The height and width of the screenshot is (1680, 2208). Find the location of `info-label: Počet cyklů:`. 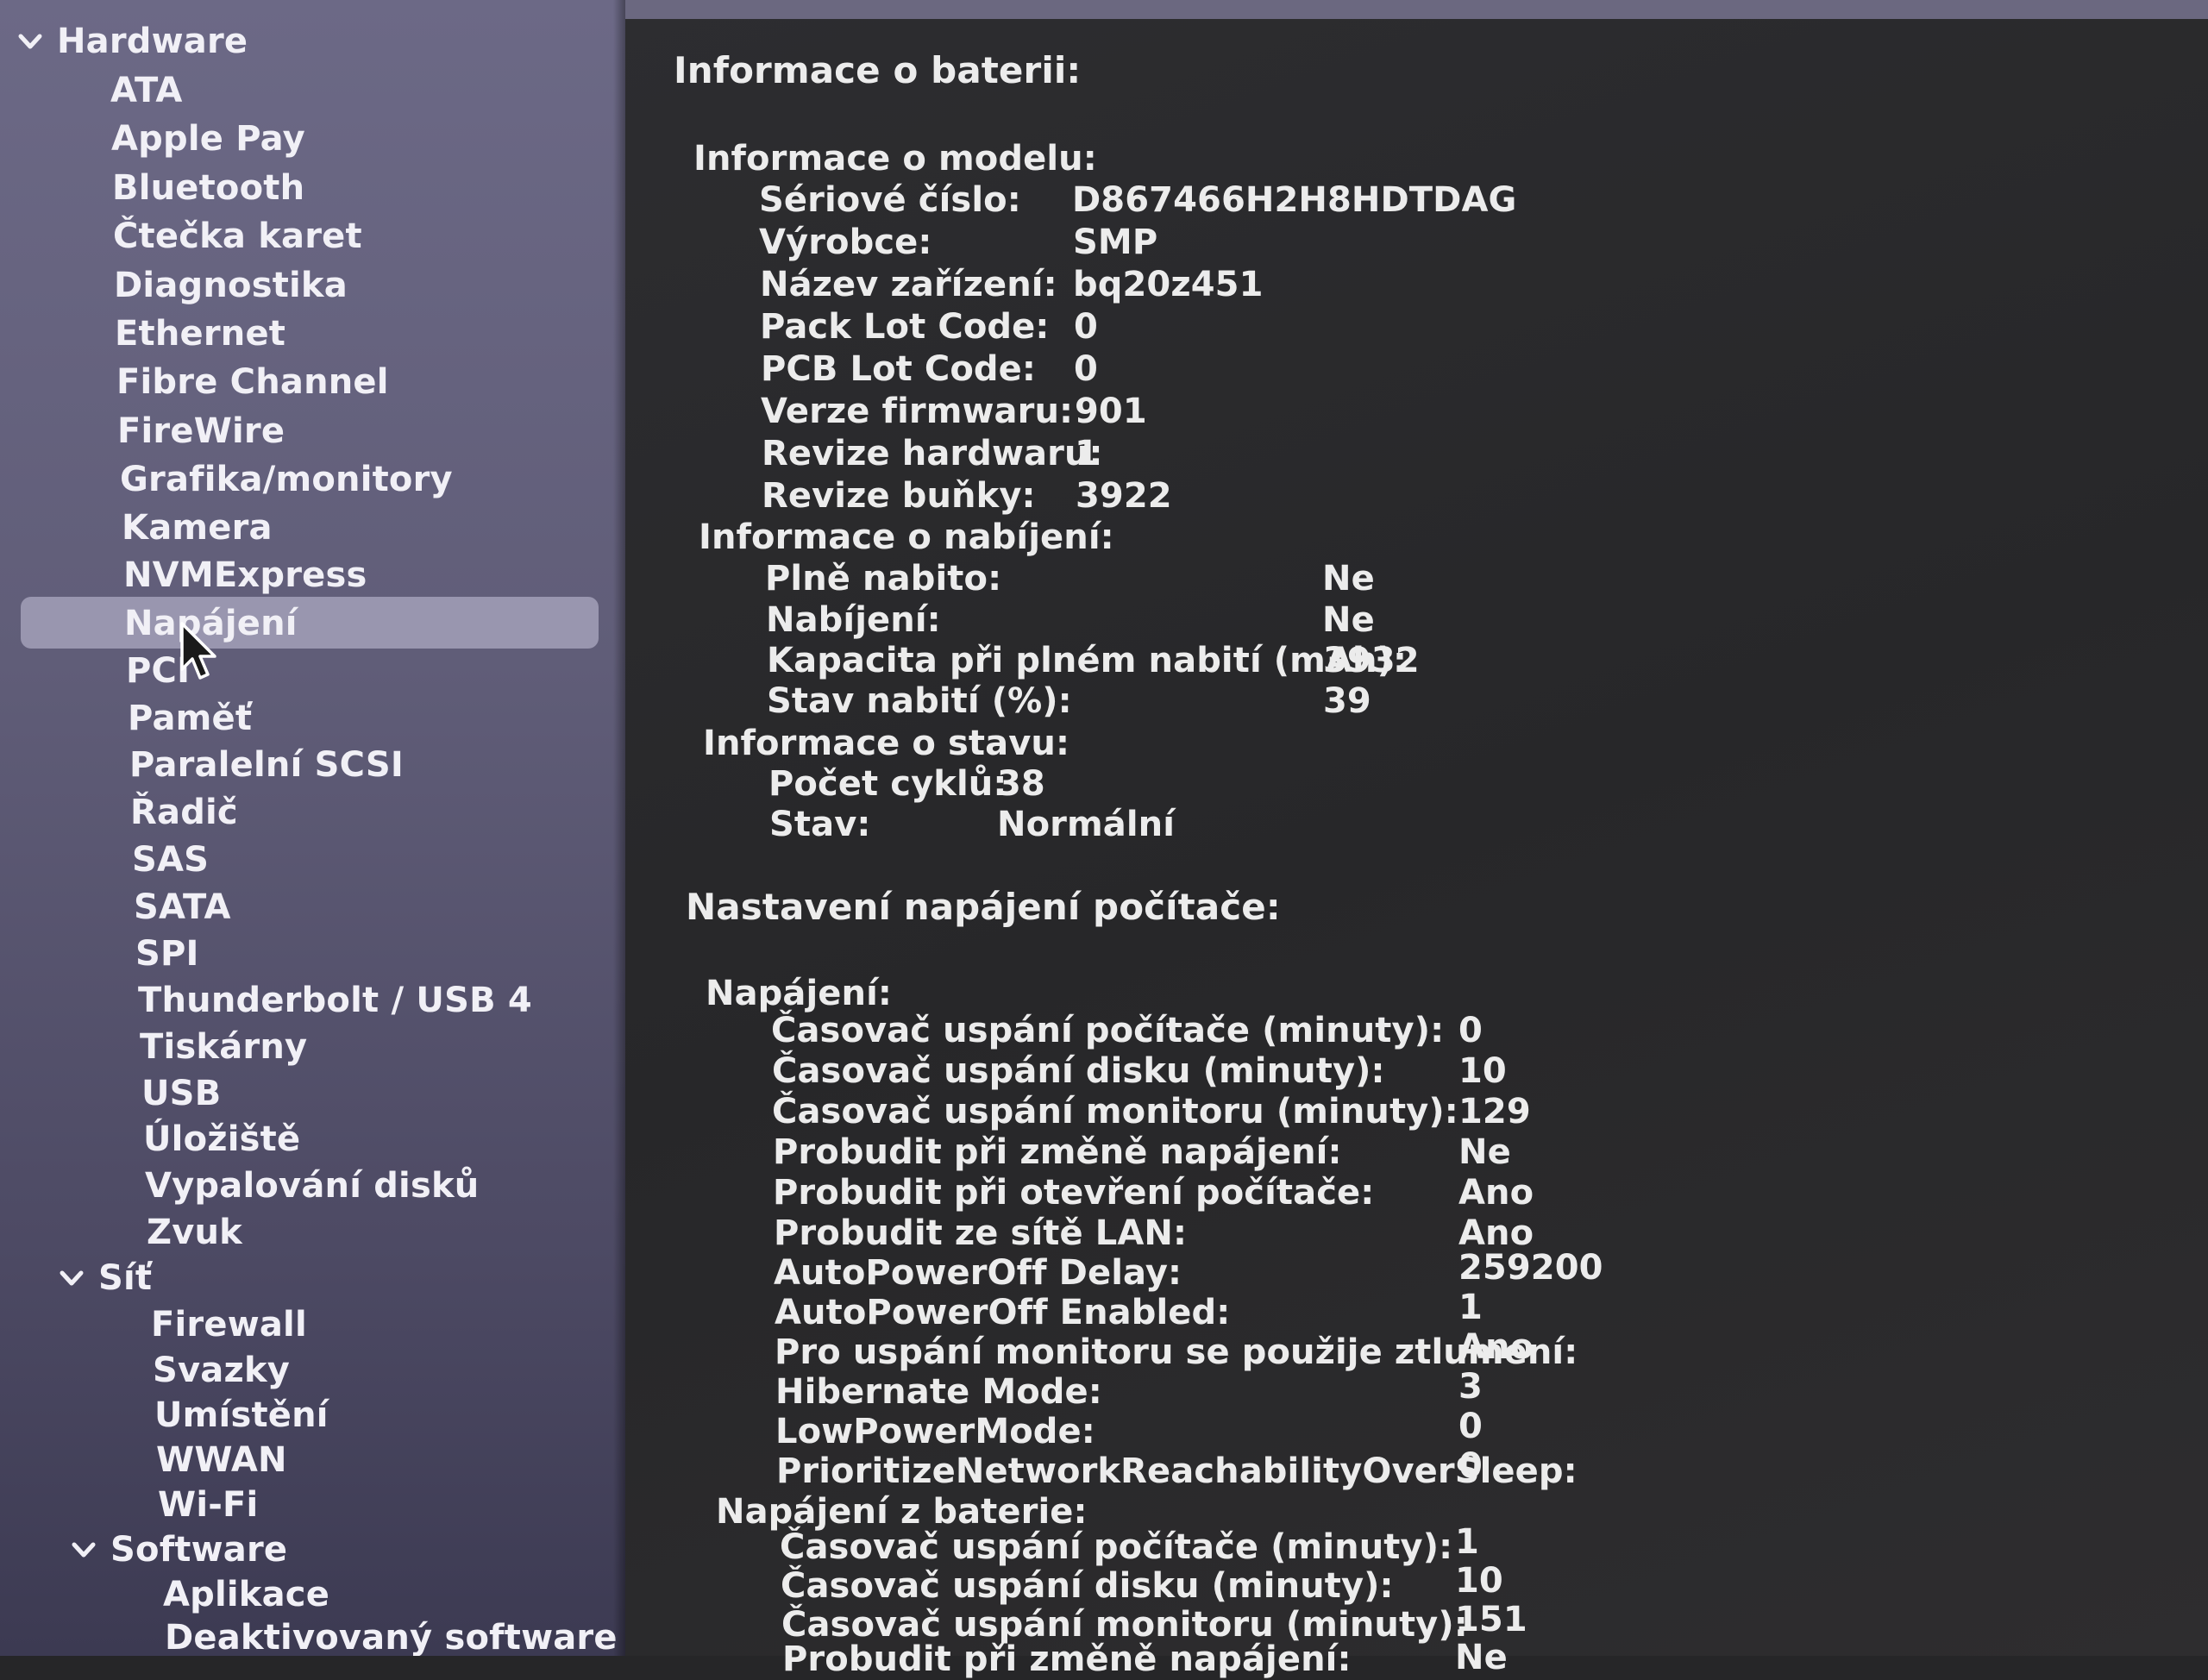

info-label: Počet cyklů: is located at coordinates (887, 784).